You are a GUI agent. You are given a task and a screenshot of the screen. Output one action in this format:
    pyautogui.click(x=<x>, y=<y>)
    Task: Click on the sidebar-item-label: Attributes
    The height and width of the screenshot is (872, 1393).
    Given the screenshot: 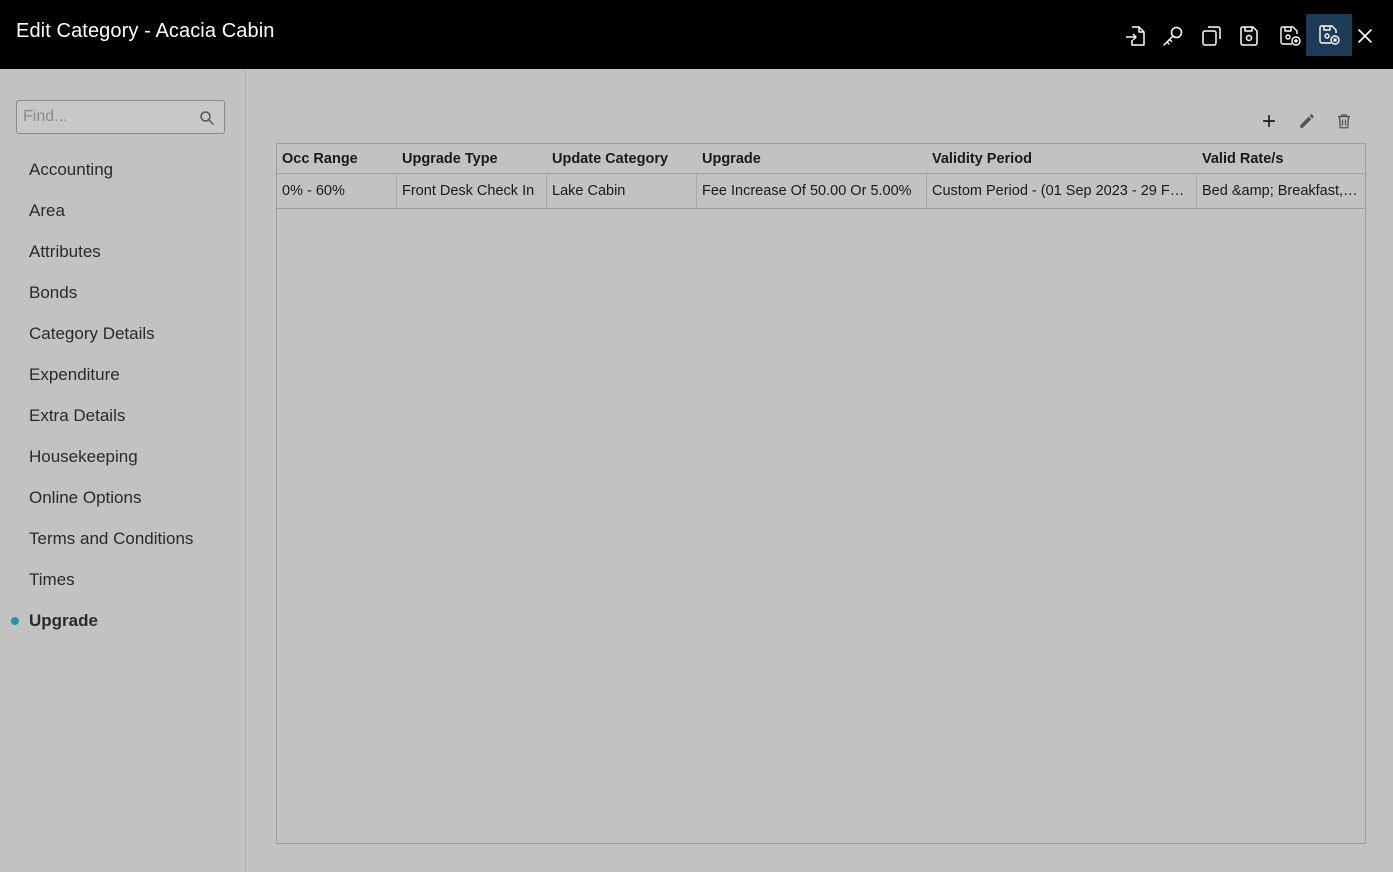 What is the action you would take?
    pyautogui.click(x=65, y=251)
    